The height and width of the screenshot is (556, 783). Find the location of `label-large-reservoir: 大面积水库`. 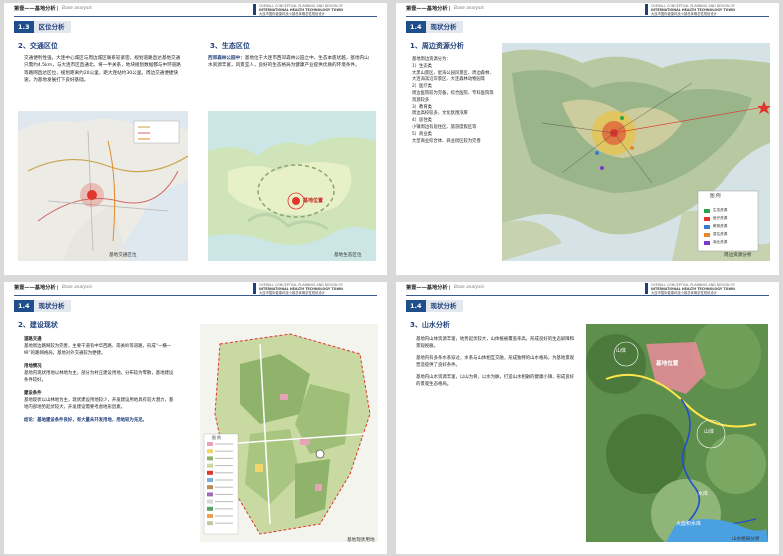

label-large-reservoir: 大面积水库 is located at coordinates (689, 524).